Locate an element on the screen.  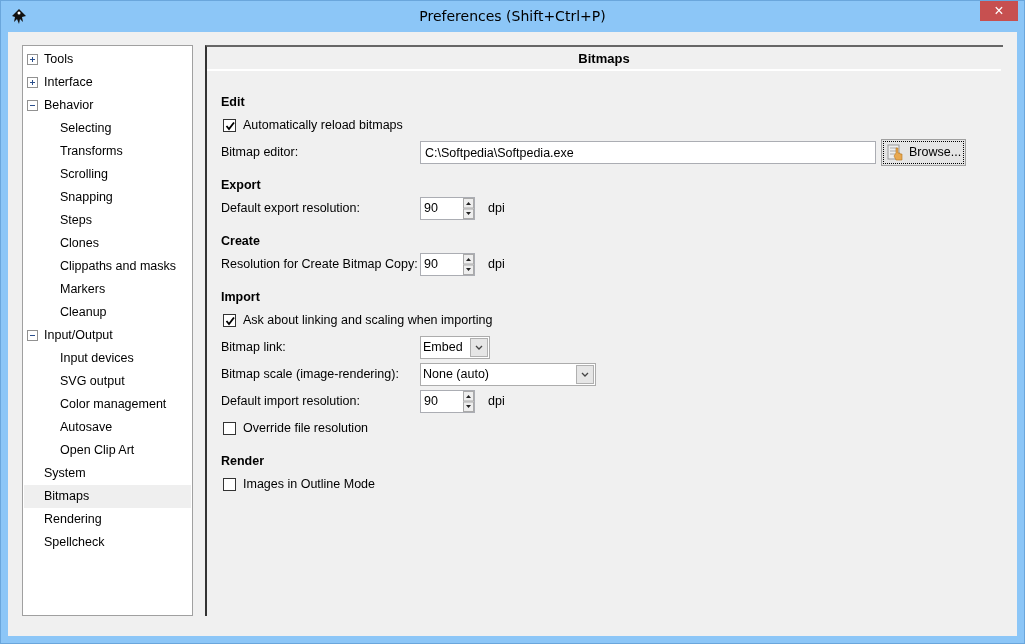
field-label: Bitmap editor: is located at coordinates (260, 153).